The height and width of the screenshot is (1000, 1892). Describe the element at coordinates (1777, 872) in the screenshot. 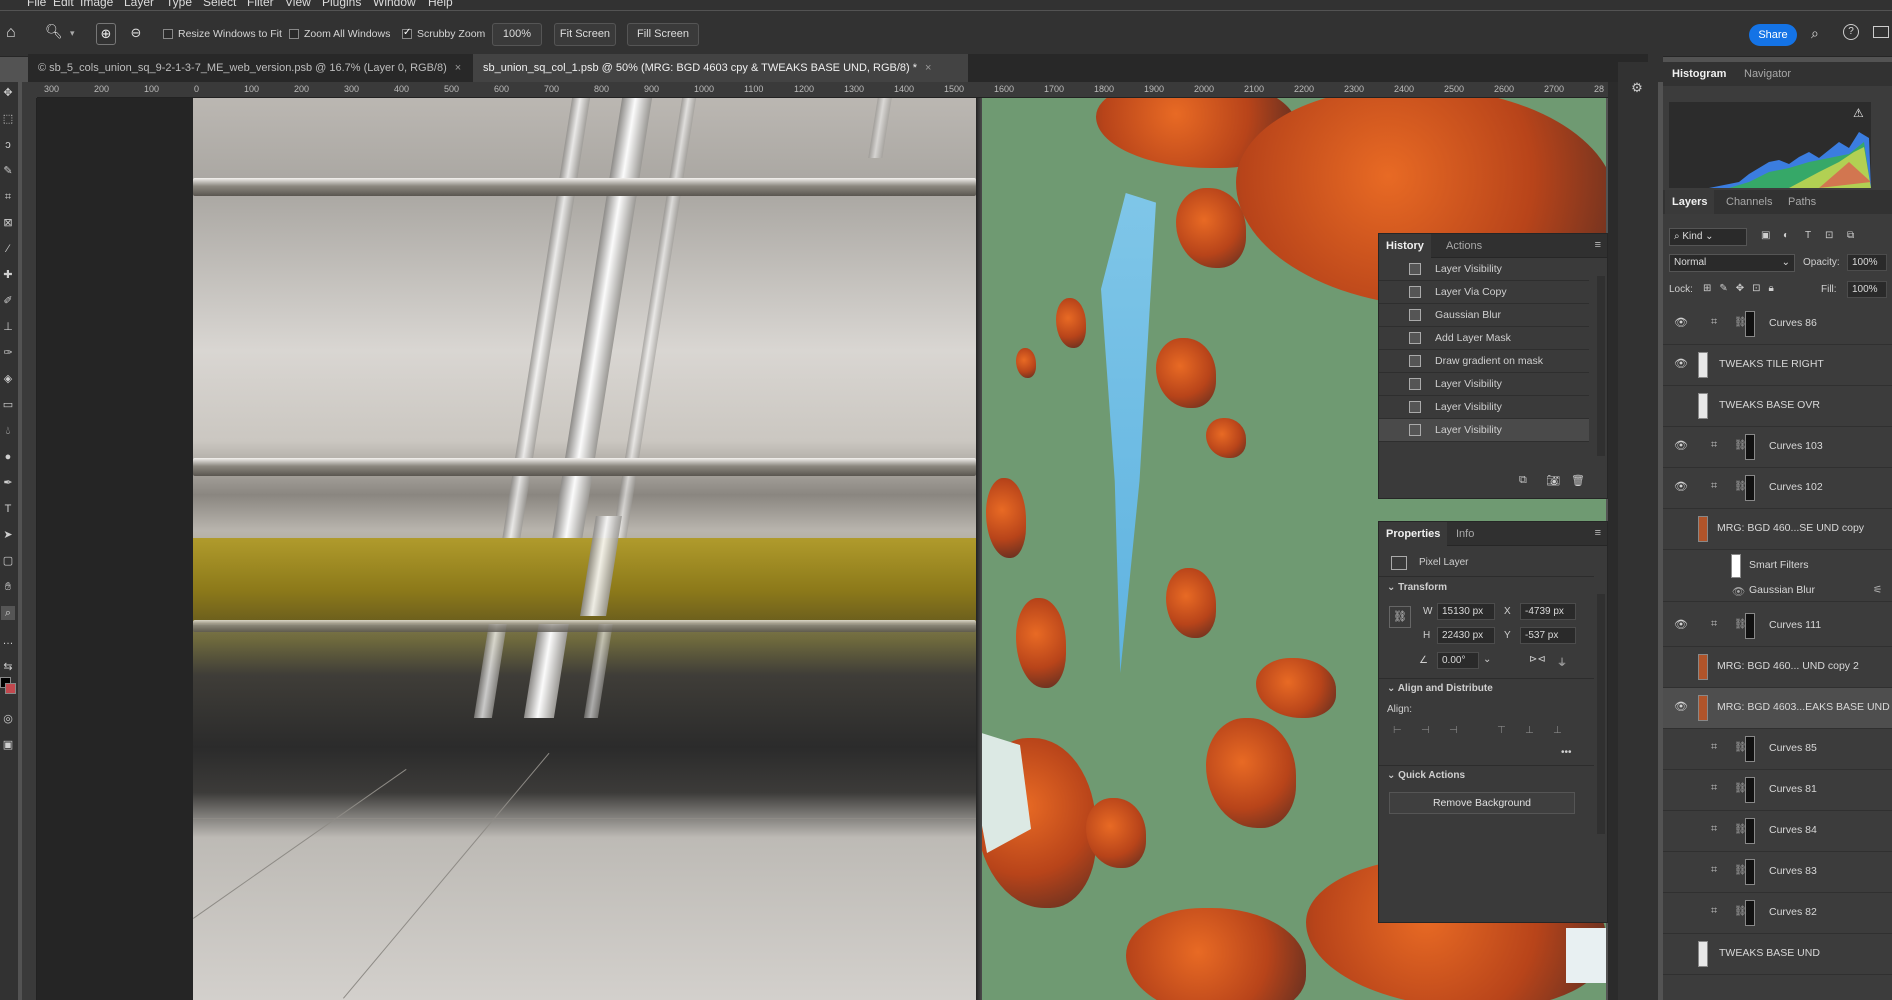

I see `layer-row: ⌗ ⛓ Curves 83` at that location.